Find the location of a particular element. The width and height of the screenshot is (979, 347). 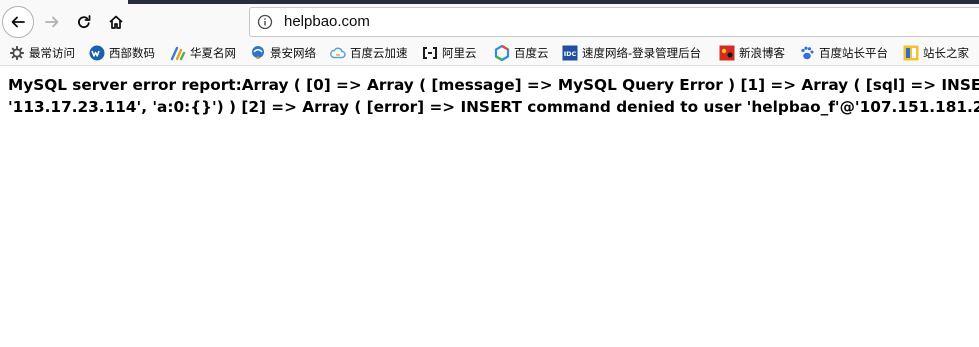

idc-logo-icon: IDC is located at coordinates (570, 53).